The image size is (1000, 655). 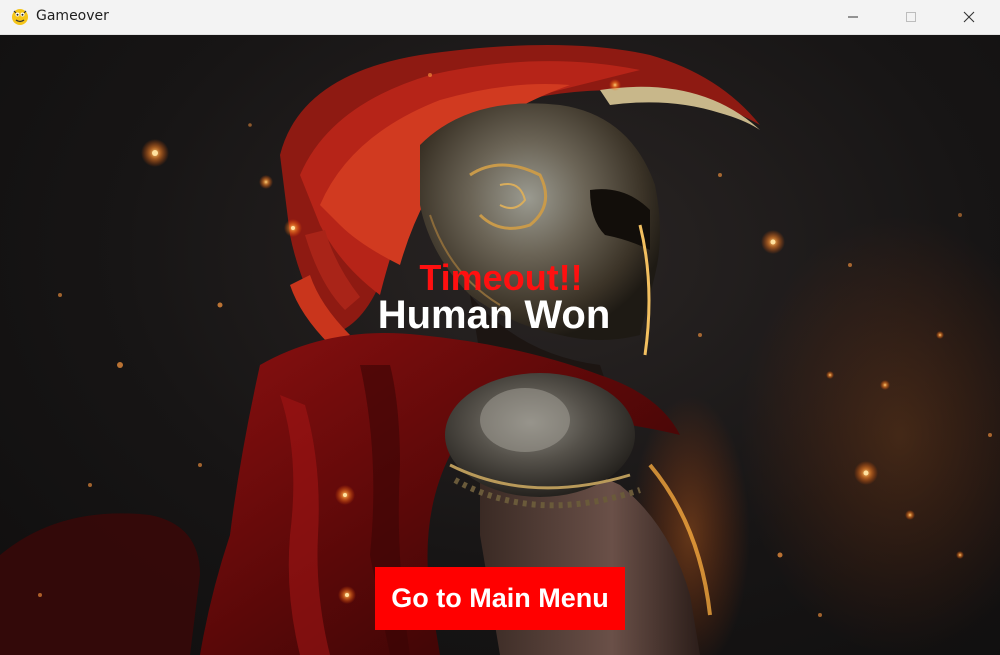 What do you see at coordinates (500, 17) in the screenshot?
I see `title-bar: Gameover` at bounding box center [500, 17].